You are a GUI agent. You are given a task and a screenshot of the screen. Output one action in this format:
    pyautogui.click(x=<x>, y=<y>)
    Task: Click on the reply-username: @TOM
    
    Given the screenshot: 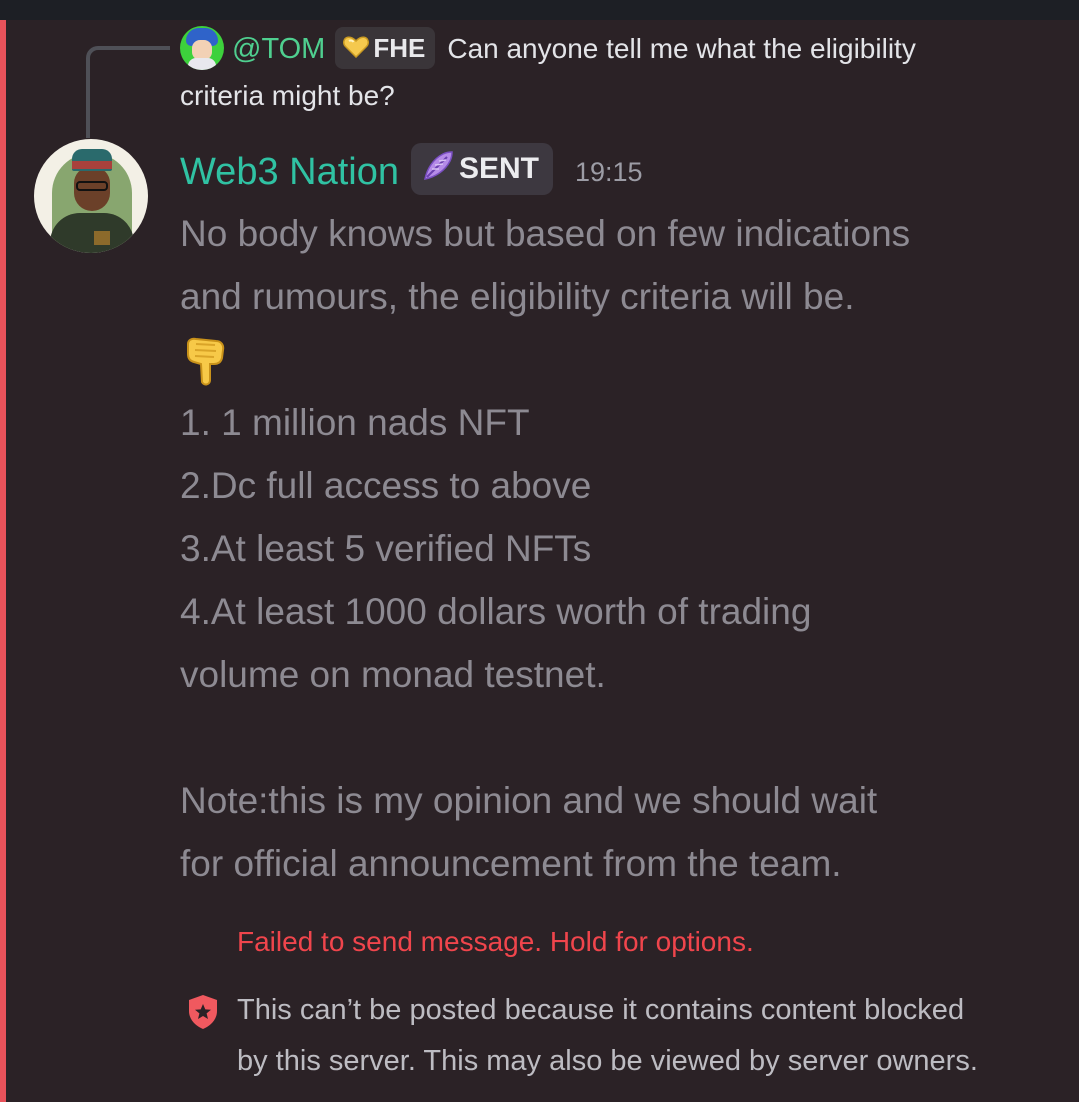 What is the action you would take?
    pyautogui.click(x=278, y=49)
    